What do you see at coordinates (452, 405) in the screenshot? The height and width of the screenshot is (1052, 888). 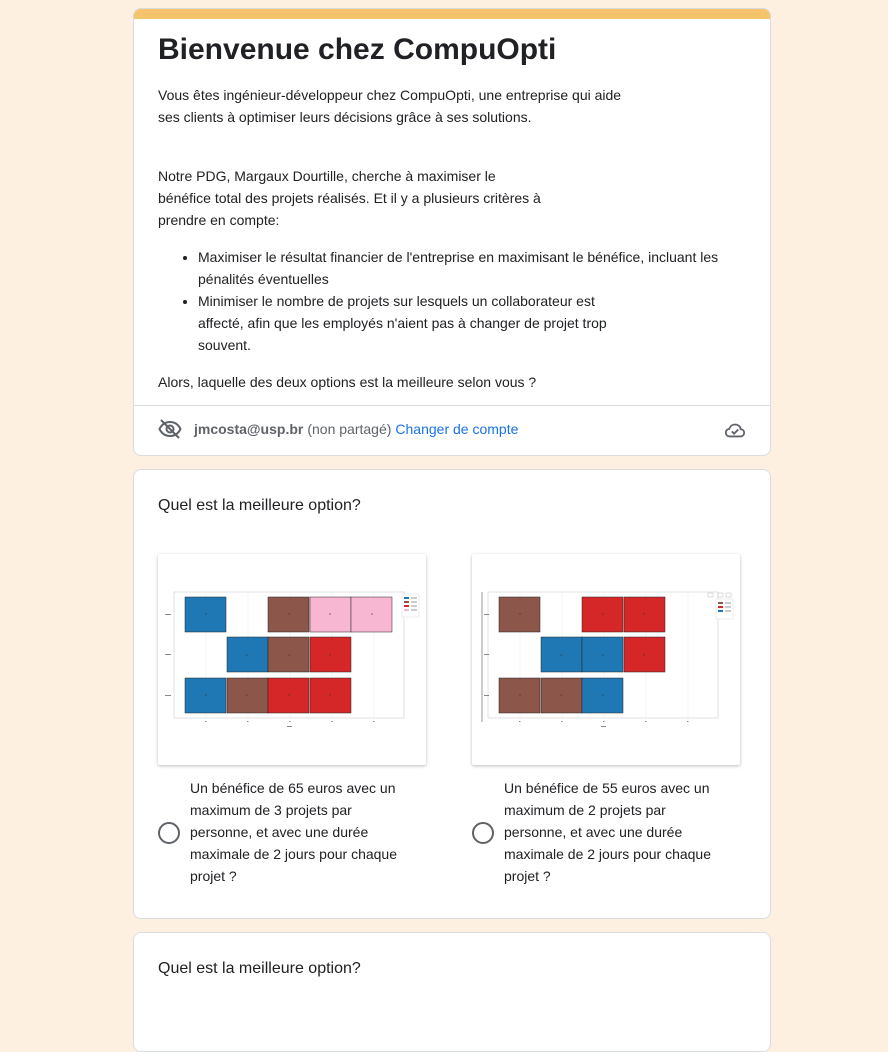 I see `divider` at bounding box center [452, 405].